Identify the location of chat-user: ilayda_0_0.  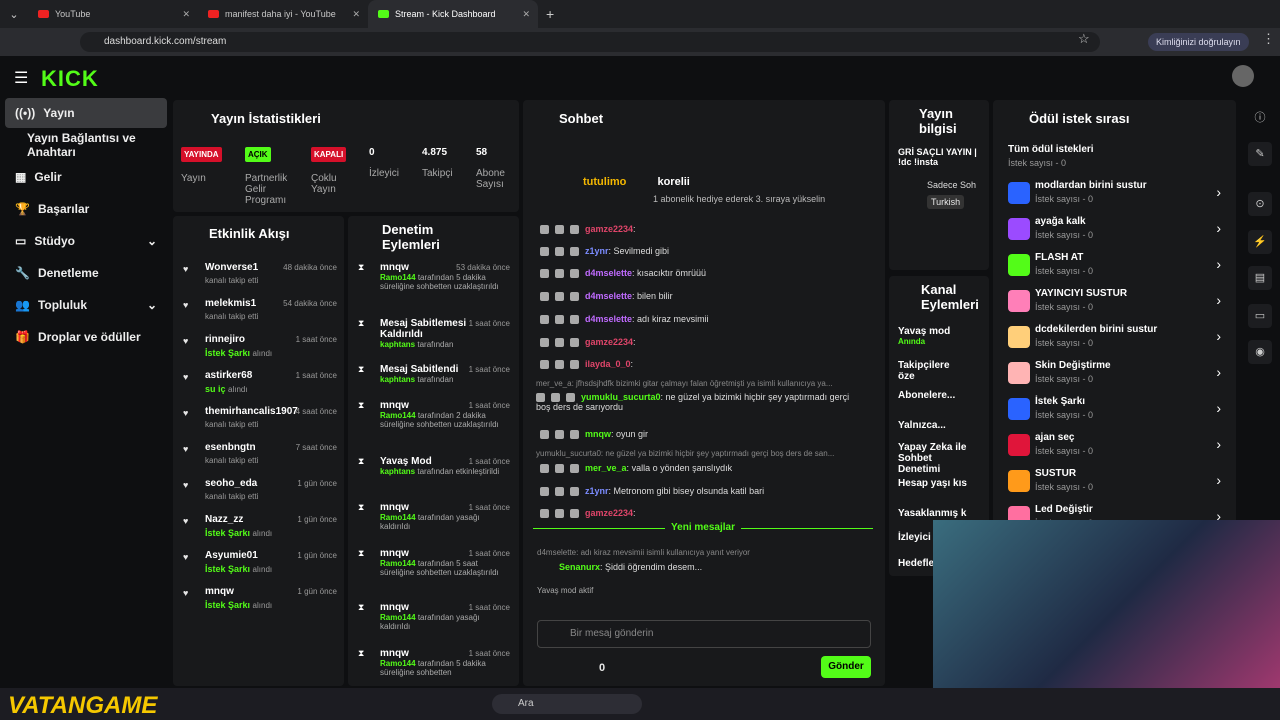
(608, 364).